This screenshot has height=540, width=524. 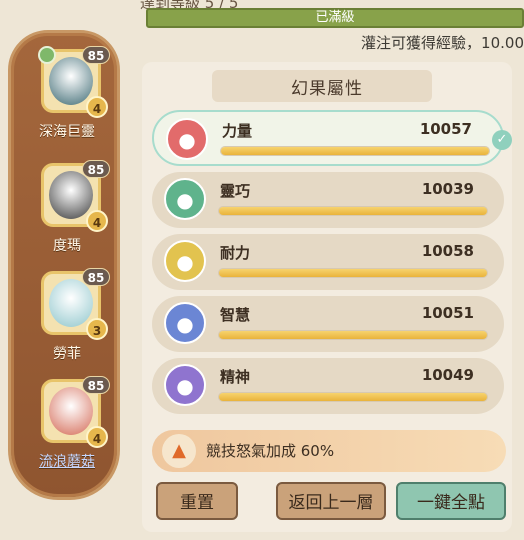 I want to click on attribute-value: 10039, so click(x=447, y=189).